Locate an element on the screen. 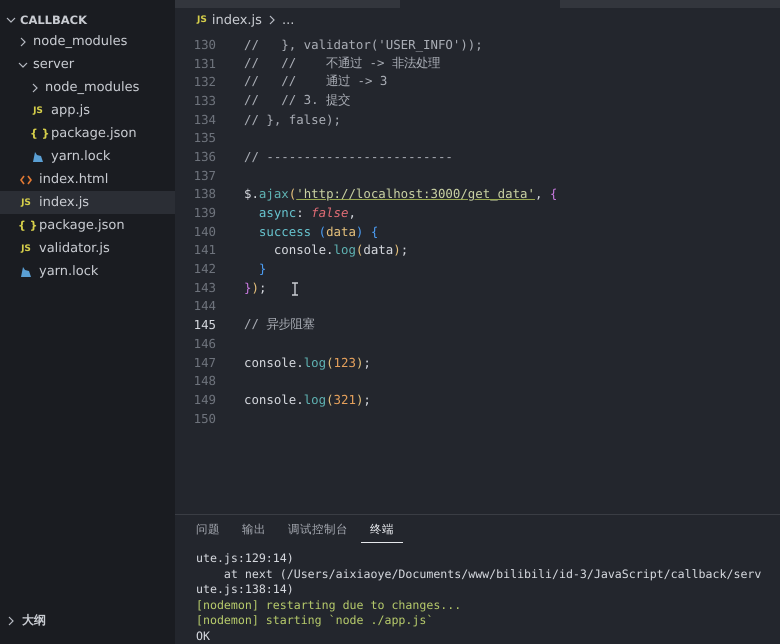 Image resolution: width=780 pixels, height=644 pixels. terminal-line: ute.js:129:14) is located at coordinates (245, 558).